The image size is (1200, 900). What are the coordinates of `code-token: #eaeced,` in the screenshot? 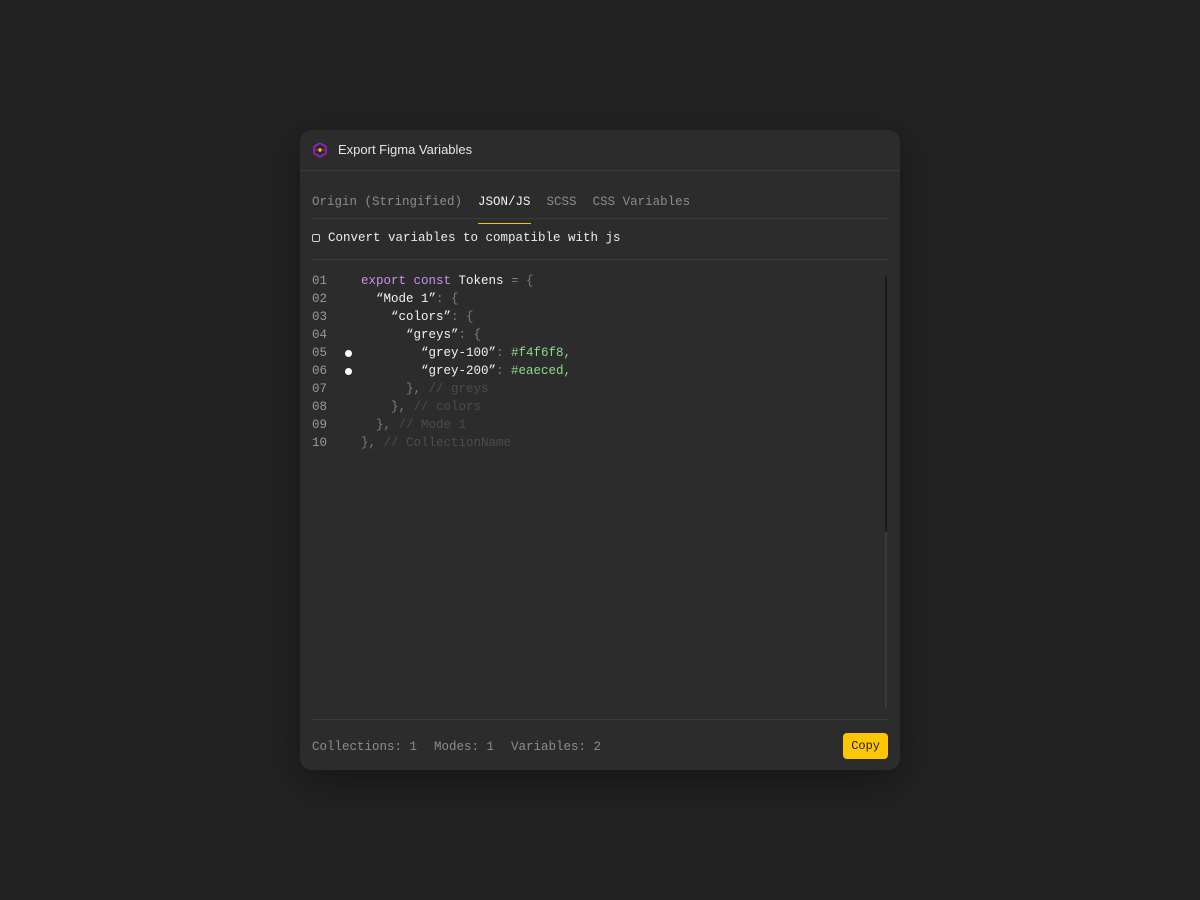 It's located at (541, 371).